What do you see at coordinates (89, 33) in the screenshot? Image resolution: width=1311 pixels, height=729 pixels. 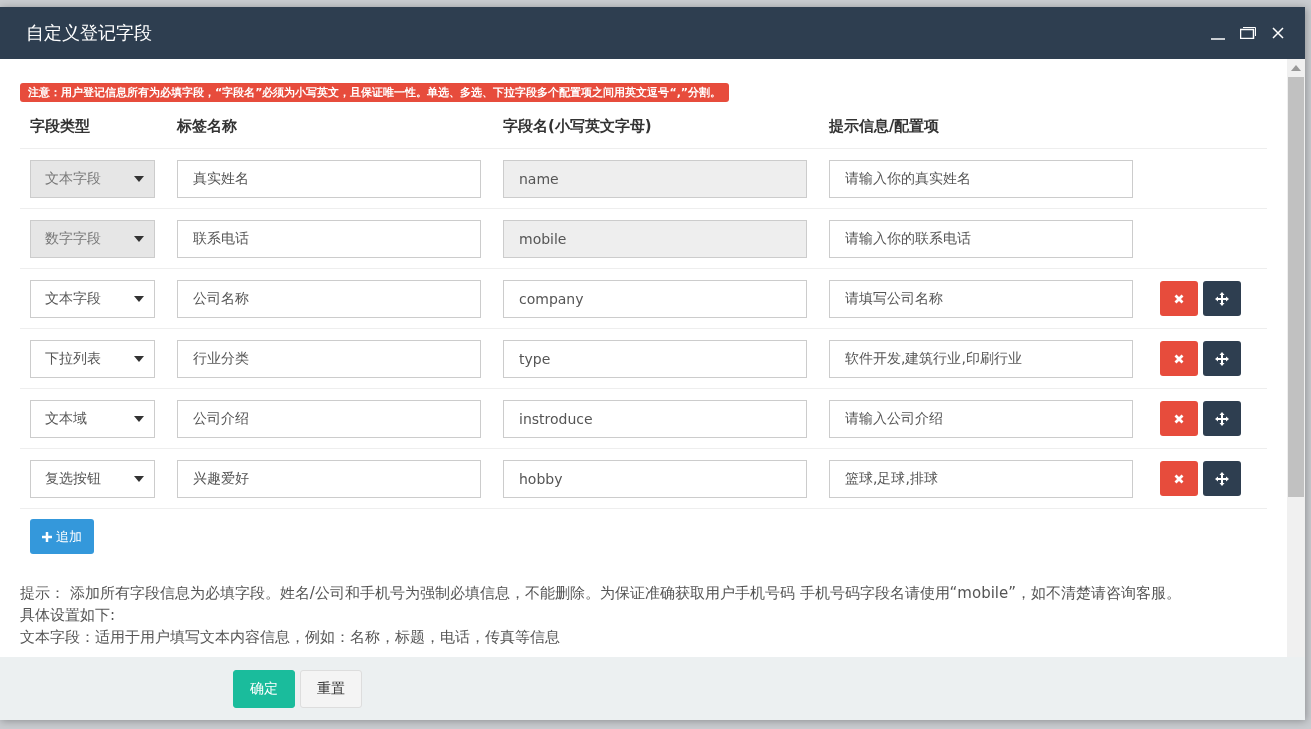 I see `dialog-title: 自定义登记字段` at bounding box center [89, 33].